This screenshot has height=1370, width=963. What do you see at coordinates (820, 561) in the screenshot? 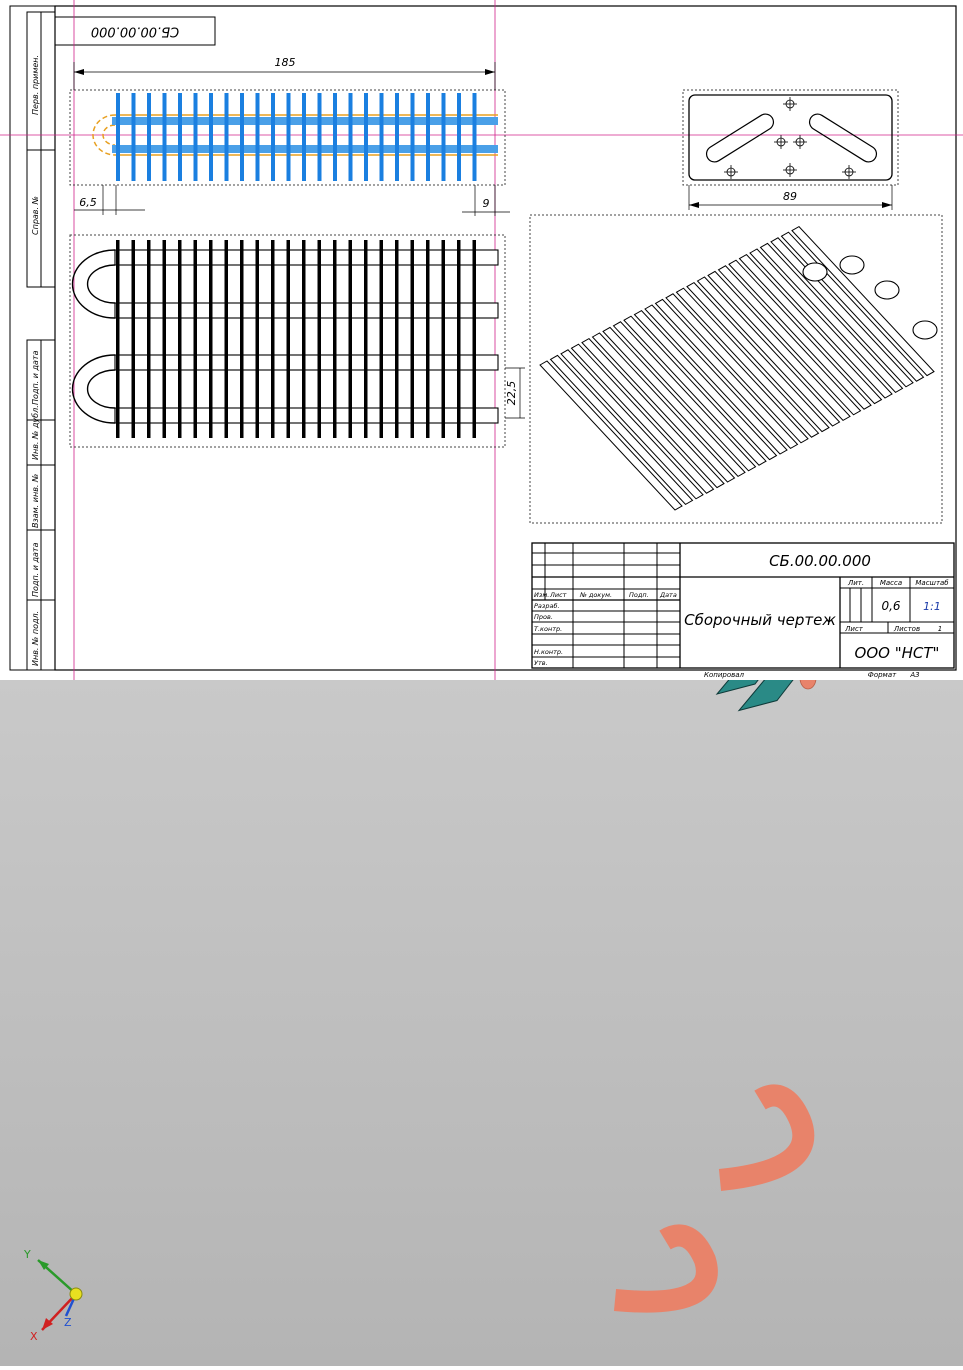
I see `title-designation: СБ.00.00.000` at bounding box center [820, 561].